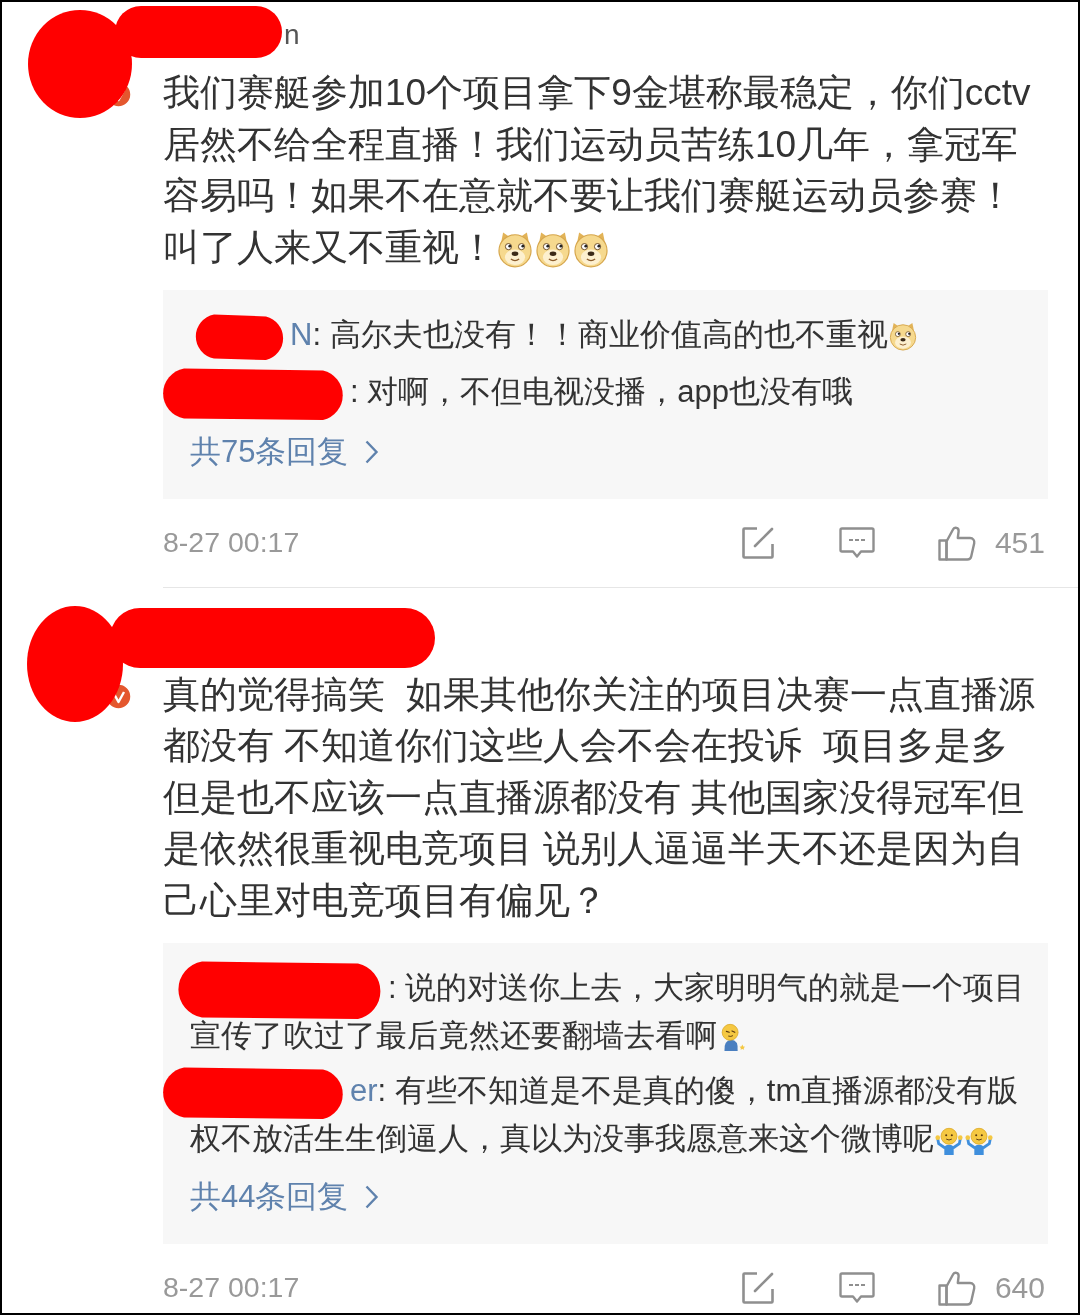 Image resolution: width=1080 pixels, height=1315 pixels. What do you see at coordinates (612, 1012) in the screenshot?
I see `reply-text: : 说的对送你上去，大家明明气的就是一个项目宣传了吹过了最后竟然还要翻墙去看啊` at bounding box center [612, 1012].